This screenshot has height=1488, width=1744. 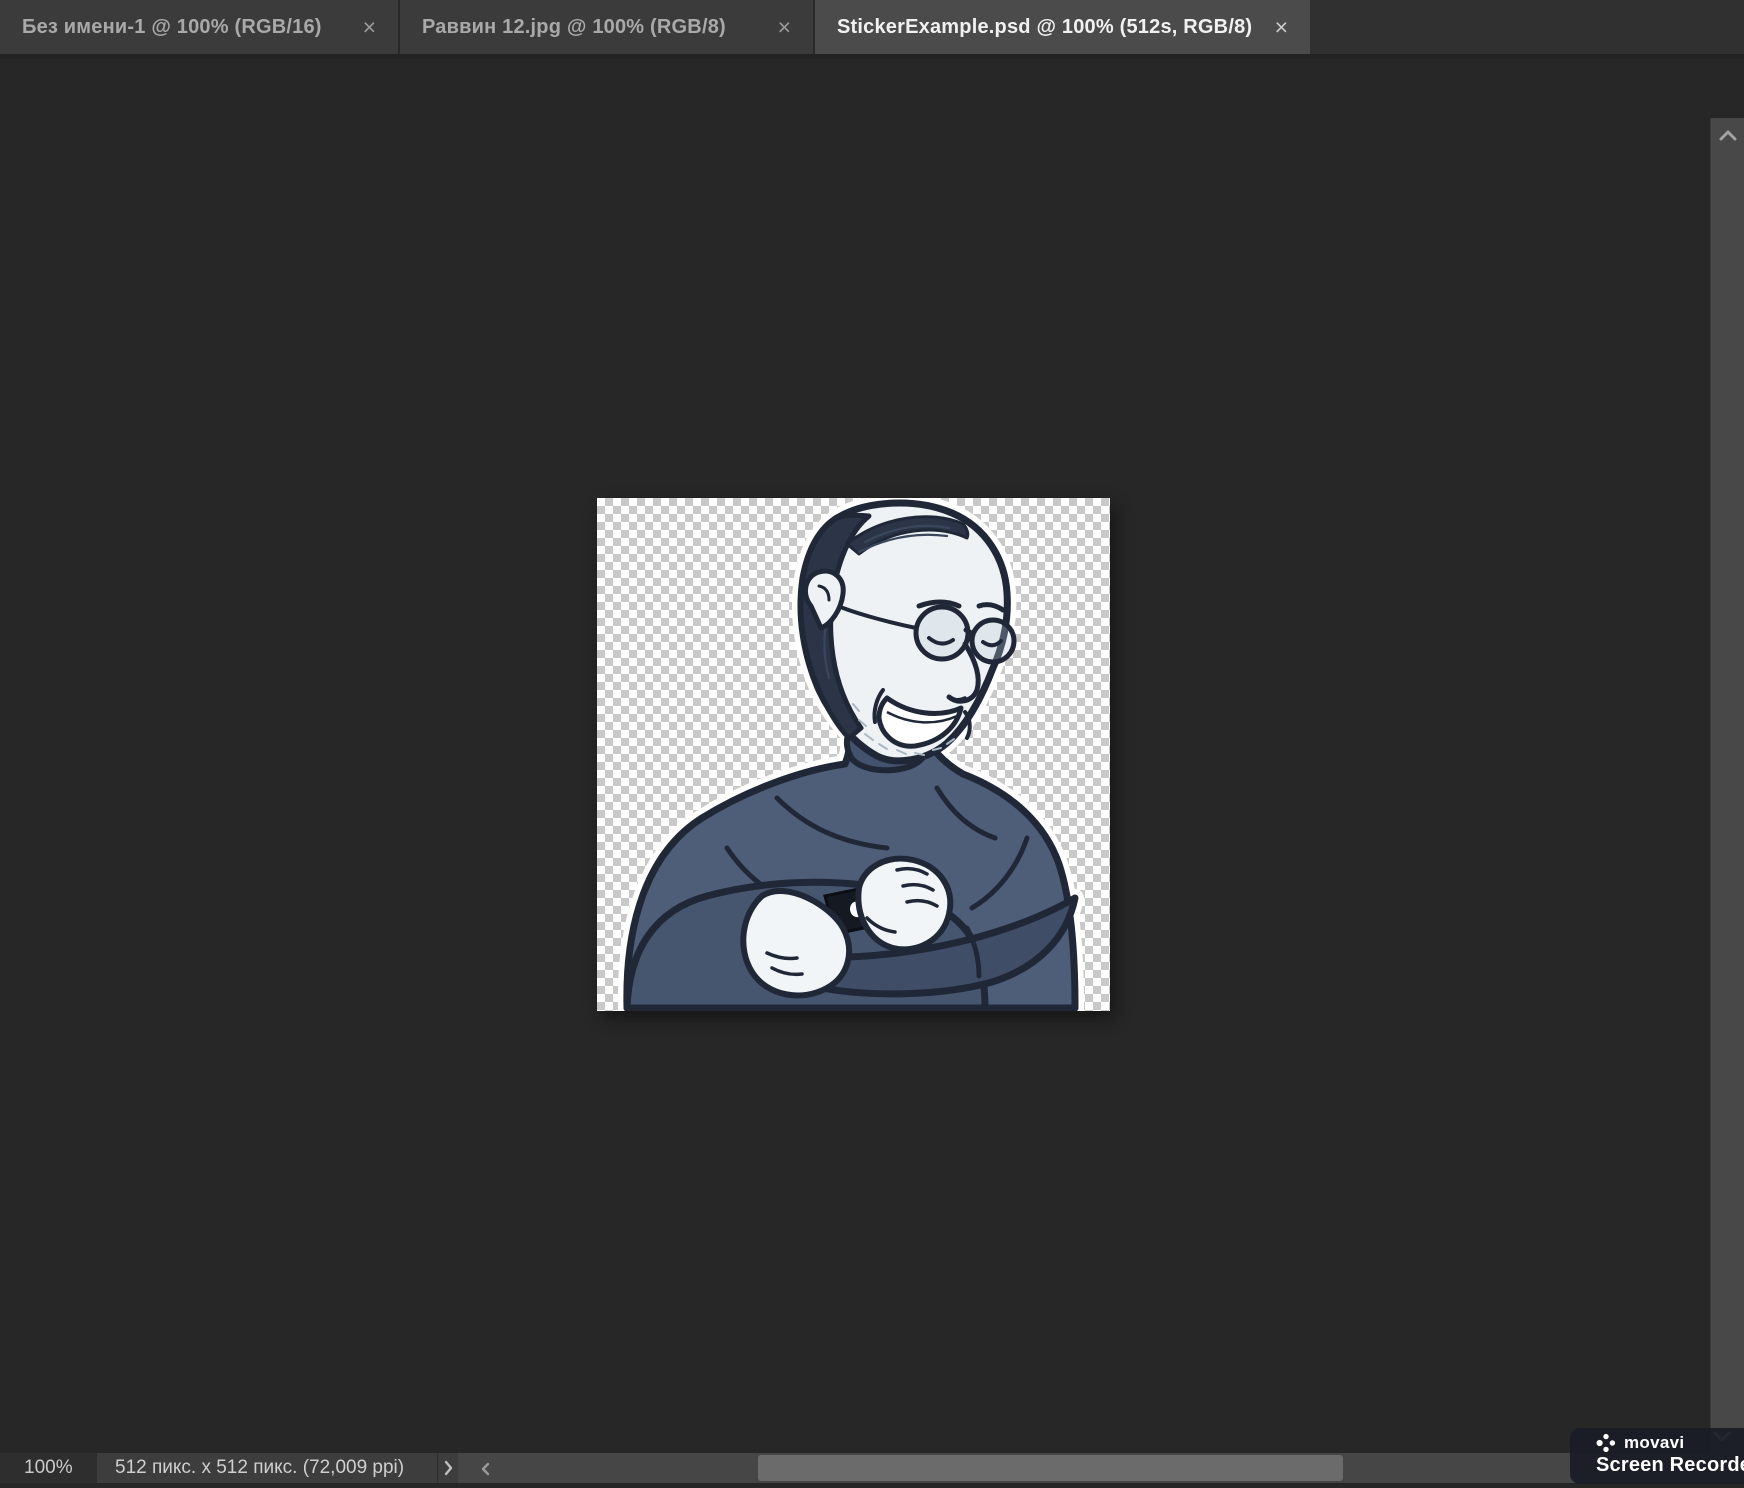 I want to click on scroll-up-icon, so click(x=1728, y=135).